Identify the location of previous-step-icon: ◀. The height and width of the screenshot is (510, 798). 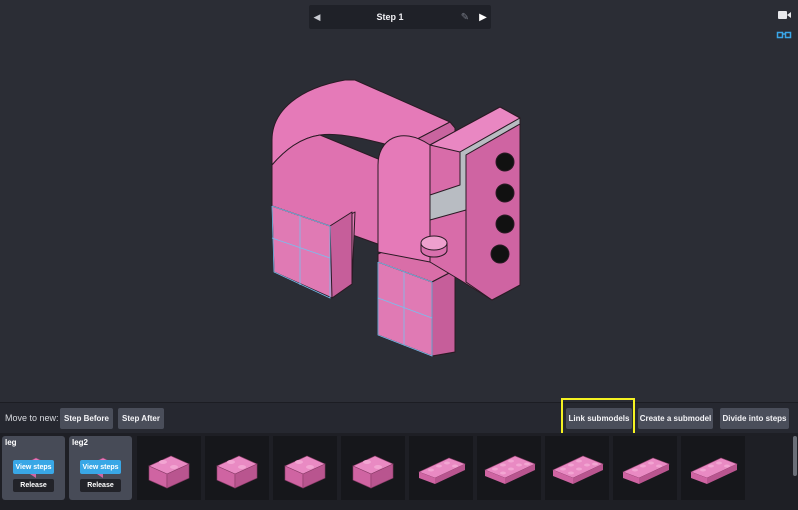
(317, 17).